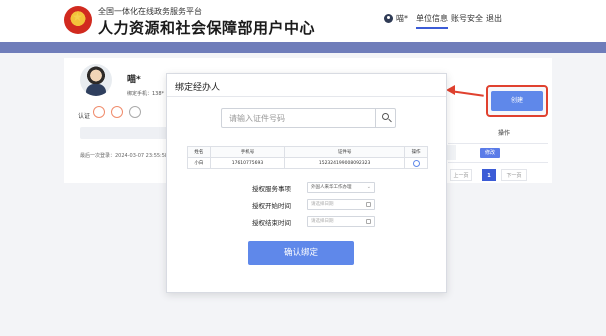 Image resolution: width=606 pixels, height=336 pixels. I want to click on prev-page-button: 上一页, so click(461, 175).